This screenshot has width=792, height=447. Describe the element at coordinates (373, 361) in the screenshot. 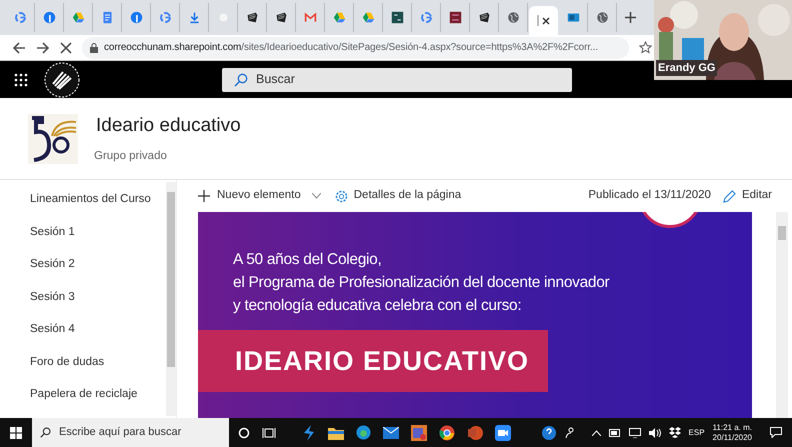

I see `banner-title: IDEARIO EDUCATIVO` at that location.